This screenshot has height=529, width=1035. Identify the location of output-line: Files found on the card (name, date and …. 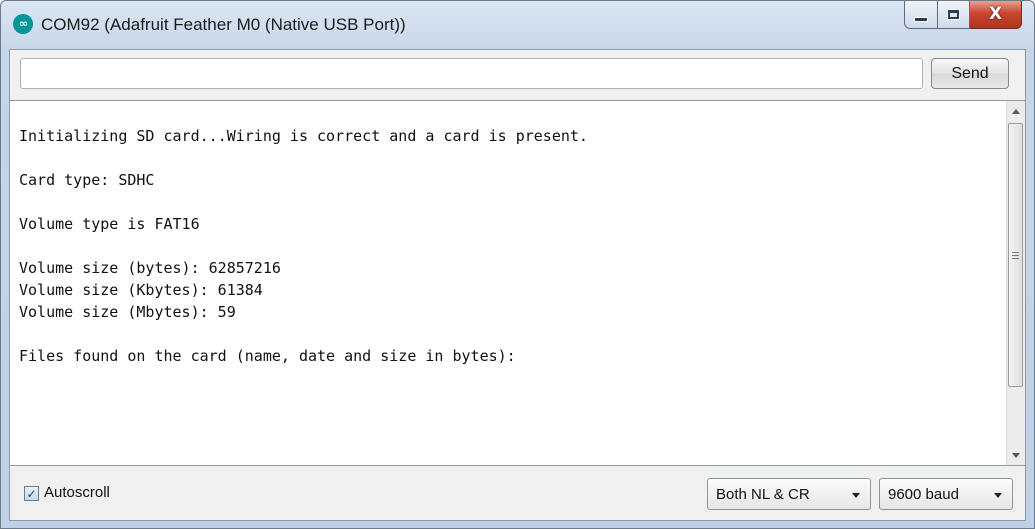
(267, 356).